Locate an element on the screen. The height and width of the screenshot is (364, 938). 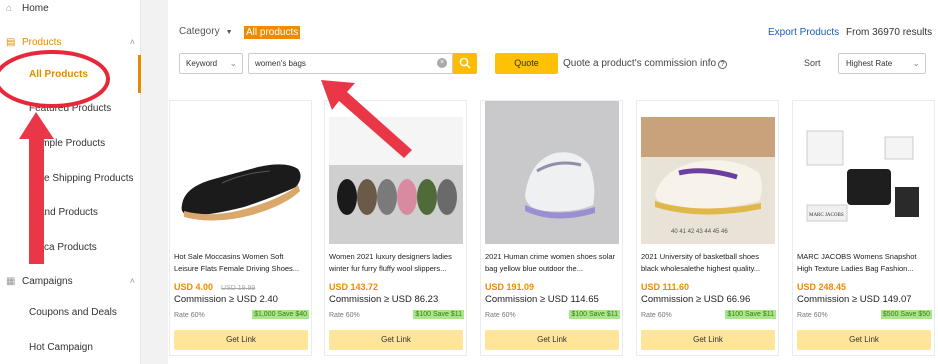
search-button is located at coordinates (465, 63).